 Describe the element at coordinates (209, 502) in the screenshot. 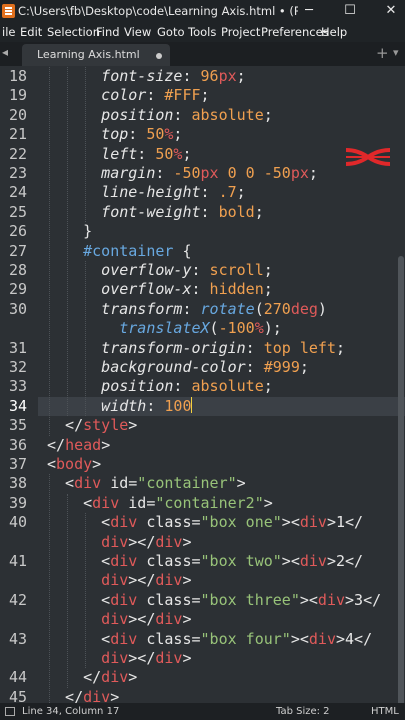

I see `code-token: "container2"` at that location.